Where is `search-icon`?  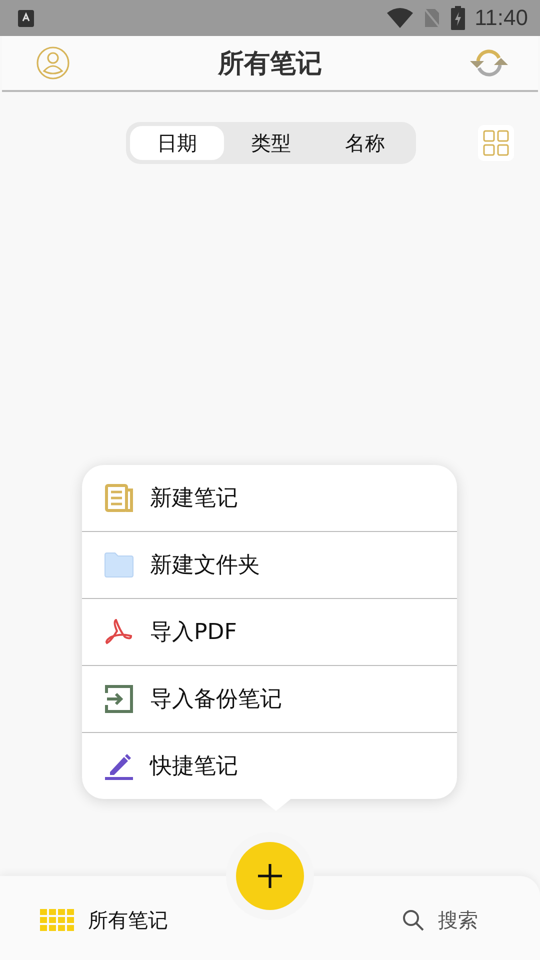 search-icon is located at coordinates (413, 920).